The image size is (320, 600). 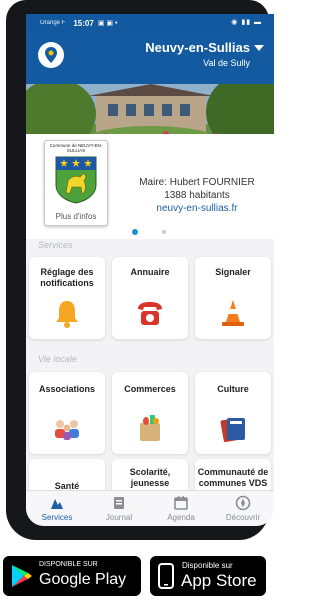 I want to click on tab-label: Services, so click(x=57, y=517).